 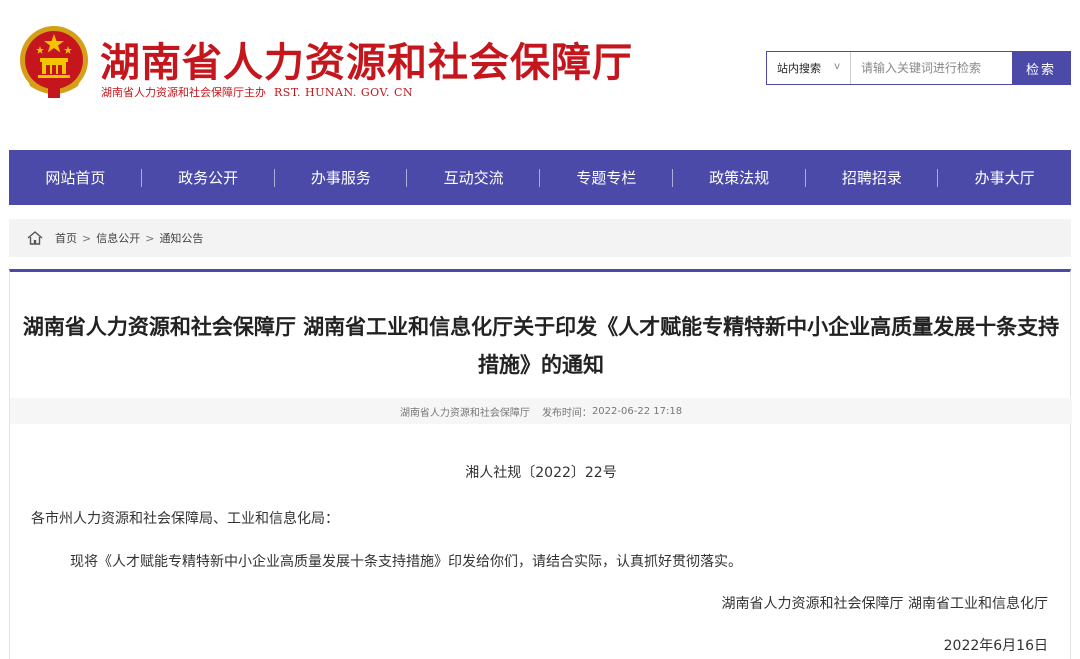 What do you see at coordinates (799, 68) in the screenshot?
I see `search-scope-label: 站内搜索` at bounding box center [799, 68].